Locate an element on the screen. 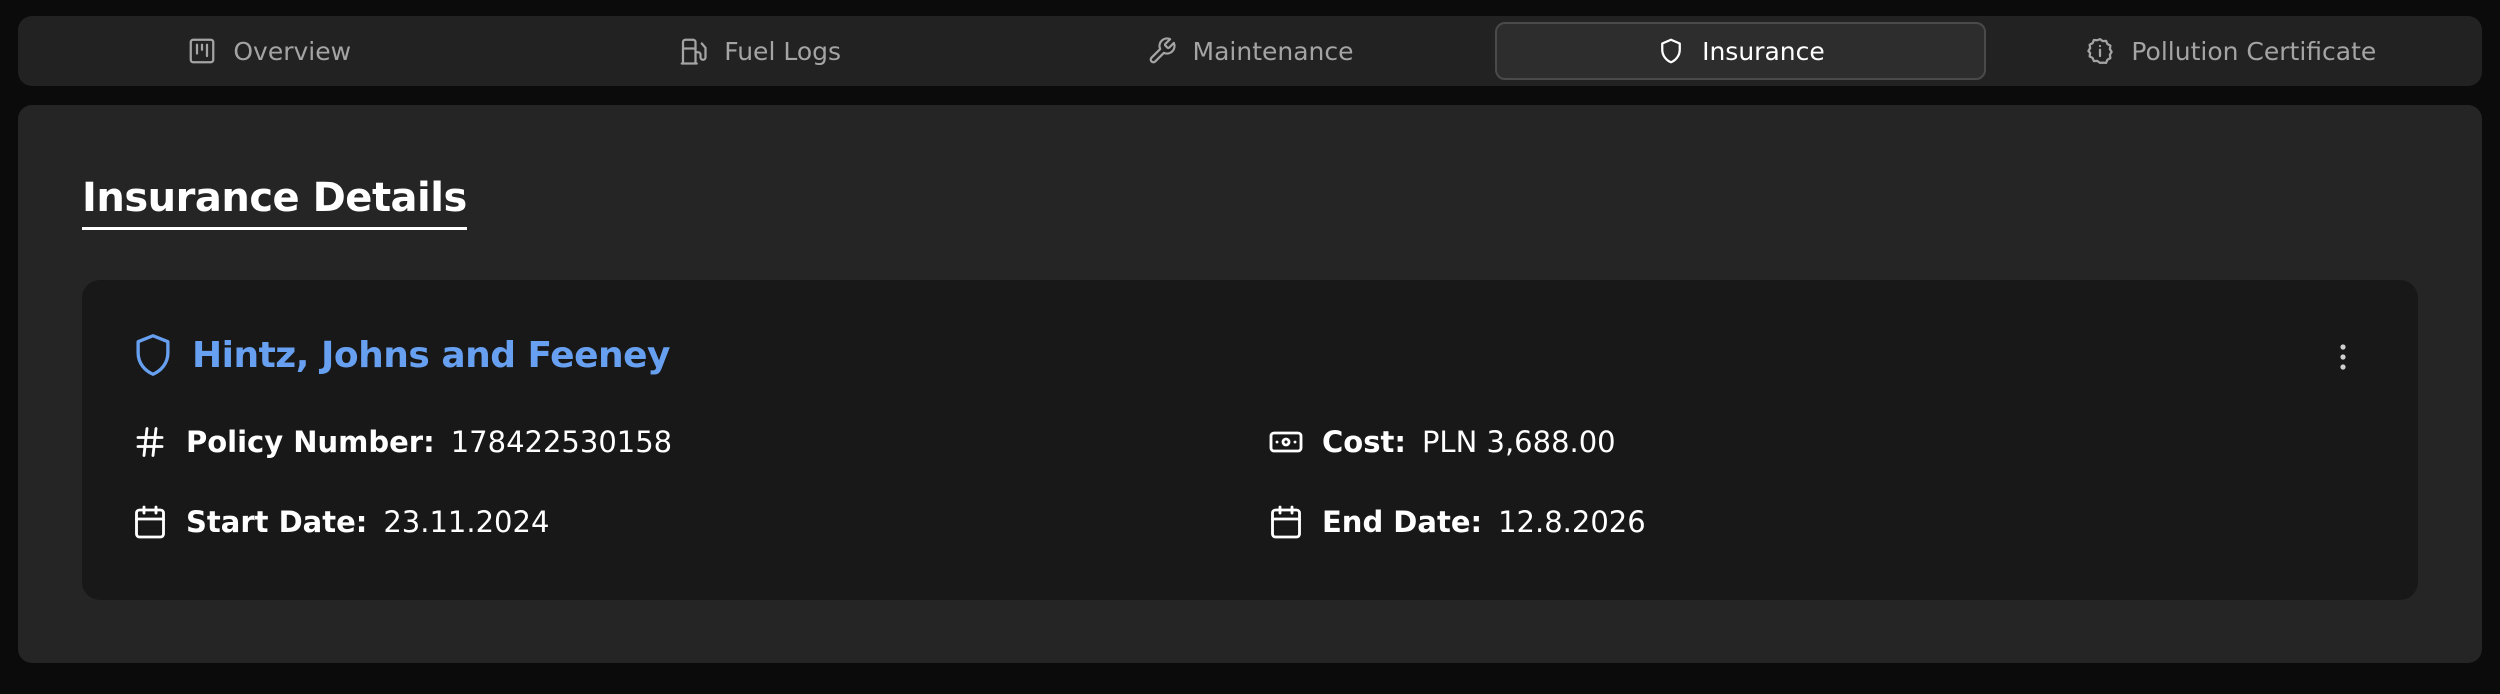  policy-number-field: Policy Number: 178422530158 is located at coordinates (402, 442).